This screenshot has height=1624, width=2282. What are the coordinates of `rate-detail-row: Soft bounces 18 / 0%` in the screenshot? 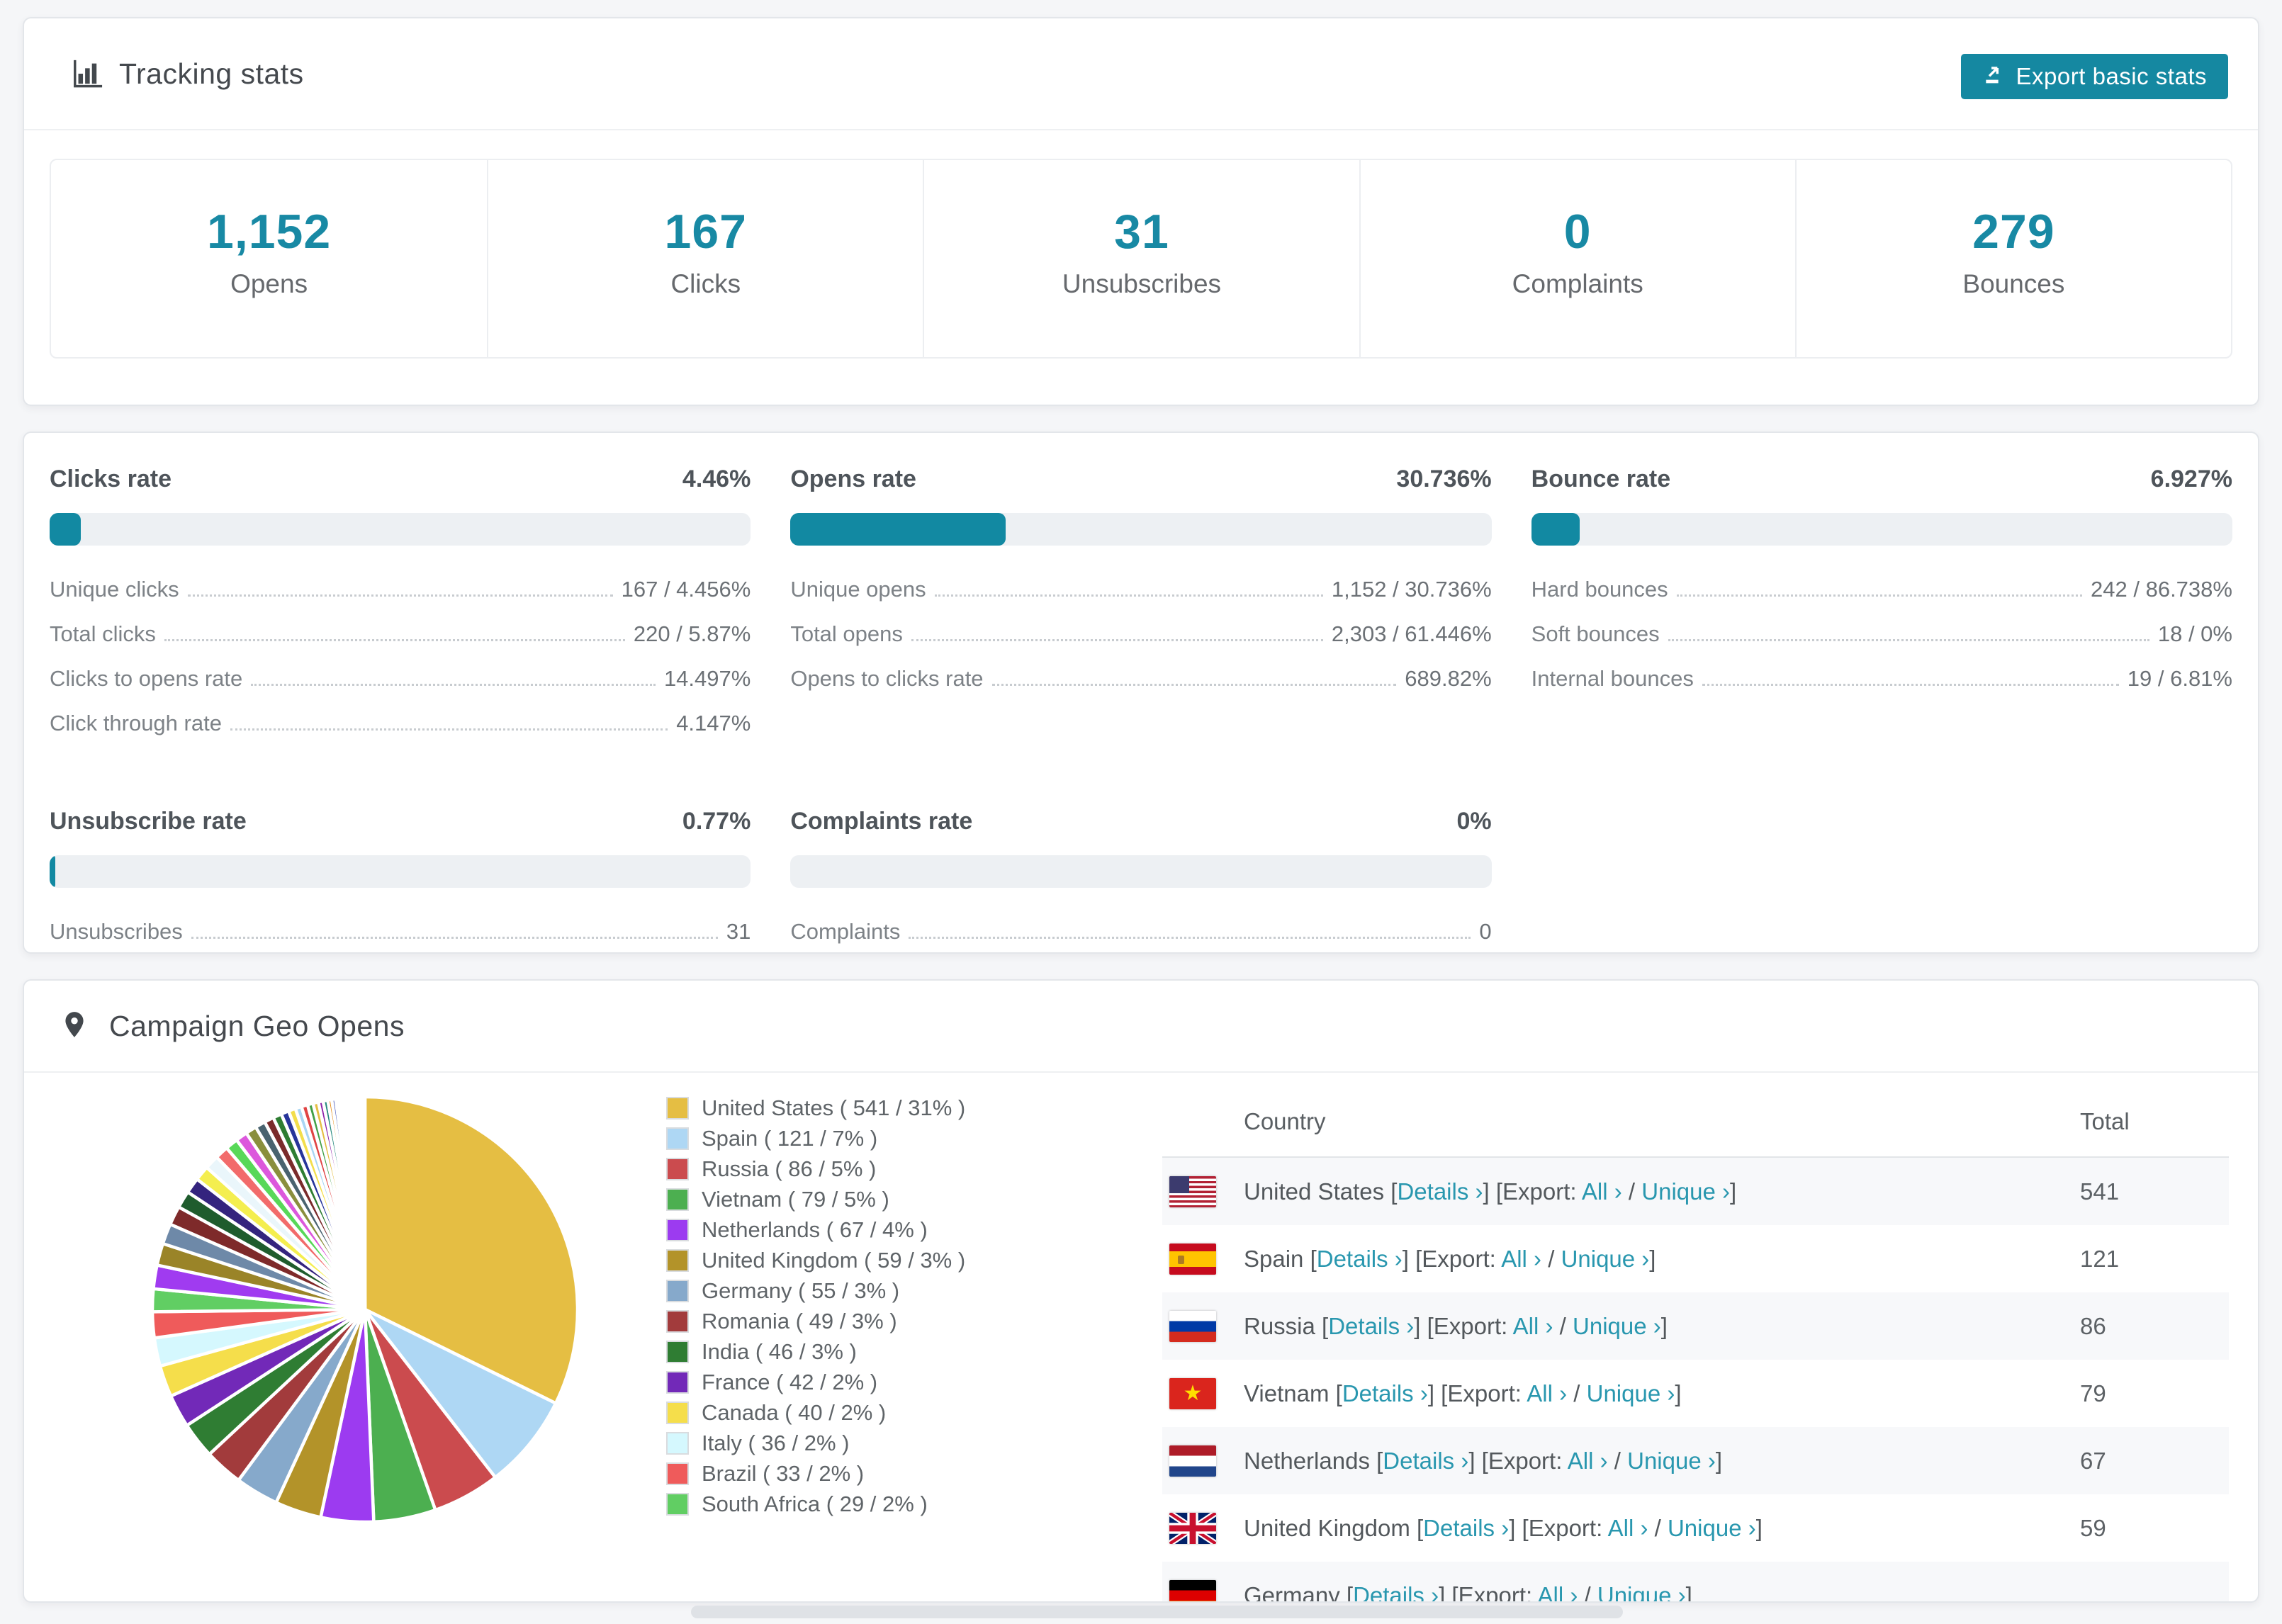 It's located at (1881, 634).